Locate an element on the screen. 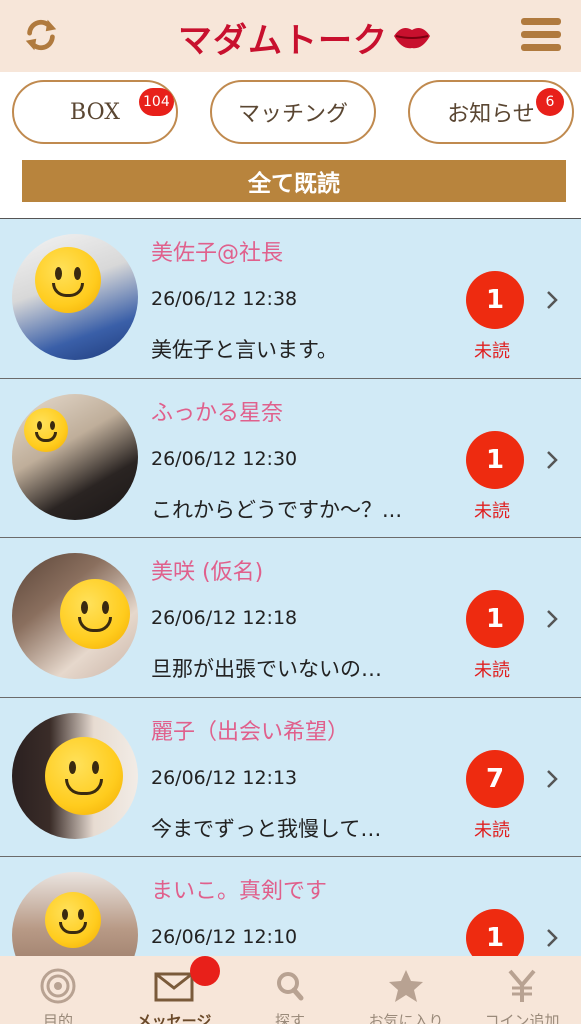 This screenshot has width=581, height=1024. message-time: 26/06/12 12:18 is located at coordinates (224, 618).